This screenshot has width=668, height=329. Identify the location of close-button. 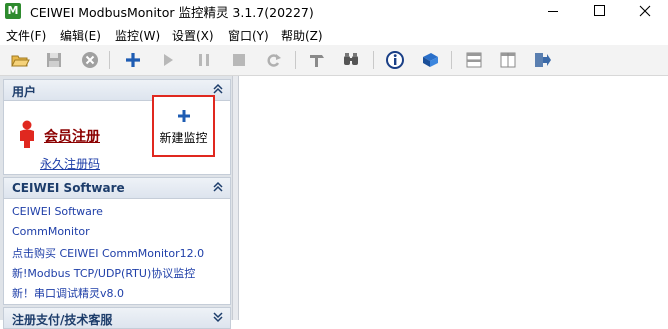
(645, 11).